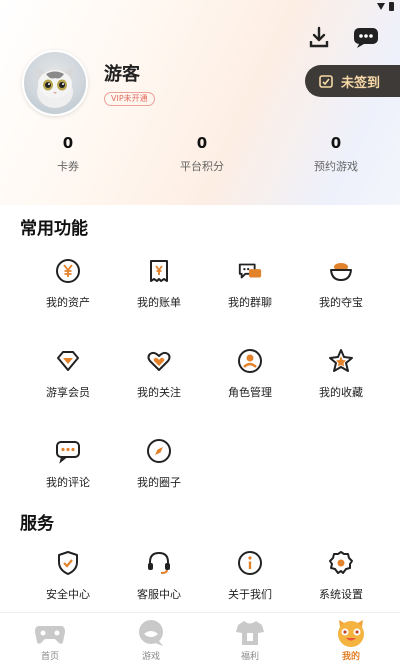 Image resolution: width=400 pixels, height=668 pixels. I want to click on battery-icon, so click(391, 6).